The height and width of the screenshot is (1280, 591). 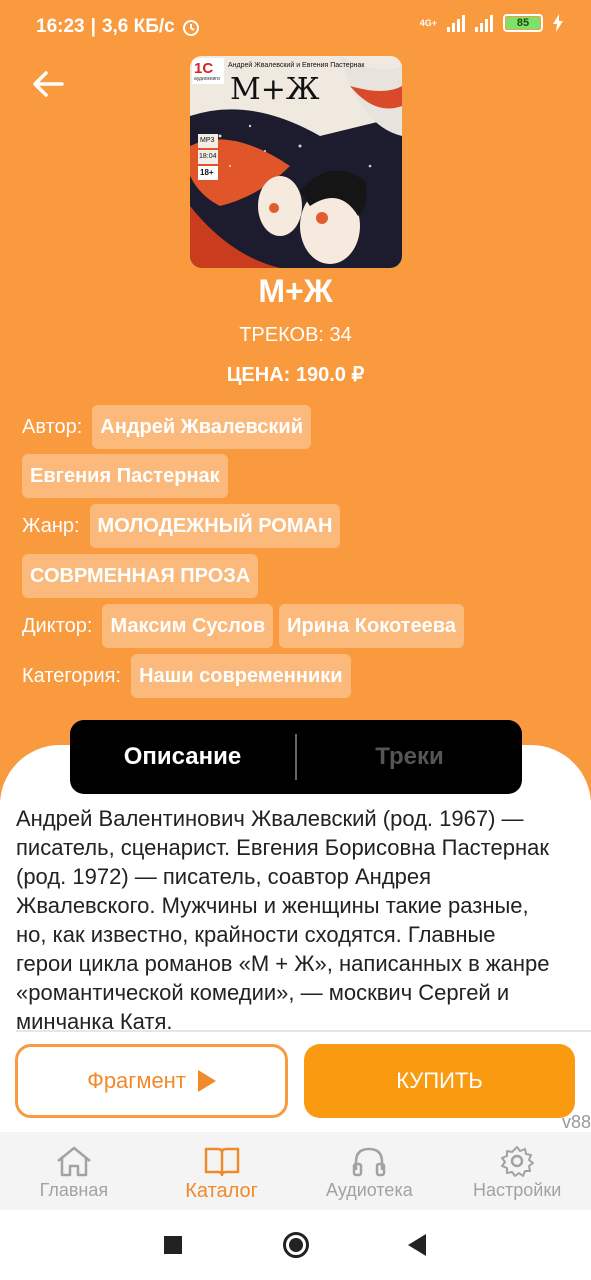 I want to click on home-button, so click(x=296, y=1245).